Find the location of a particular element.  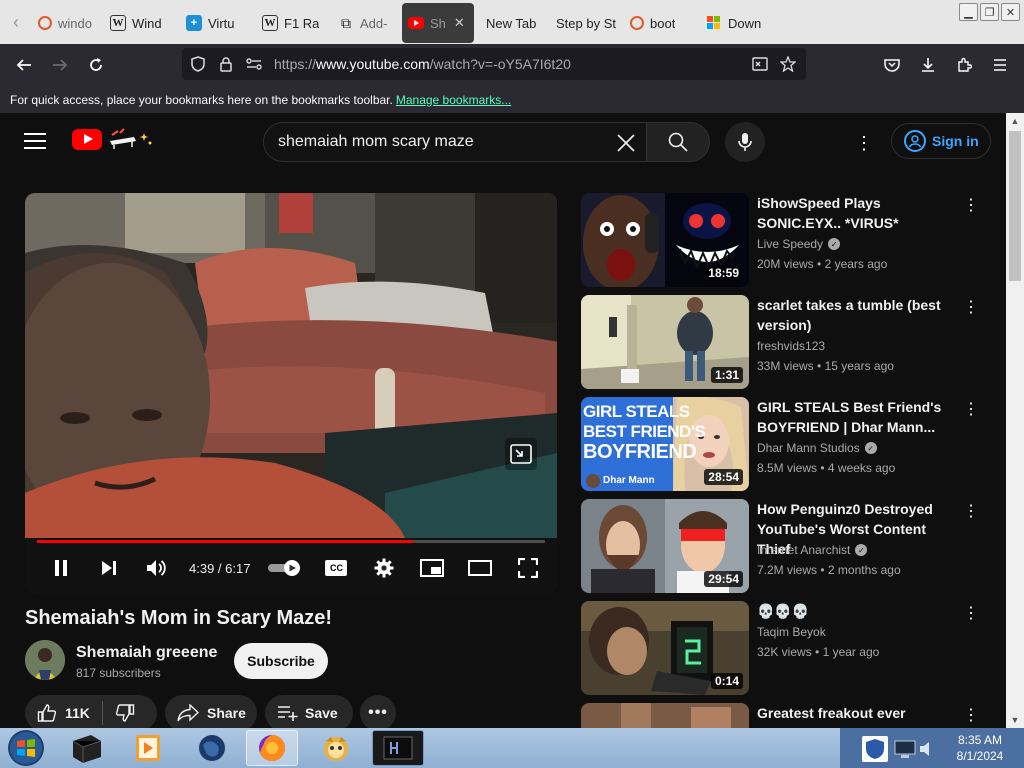

tab-boot: boot is located at coordinates (662, 23).